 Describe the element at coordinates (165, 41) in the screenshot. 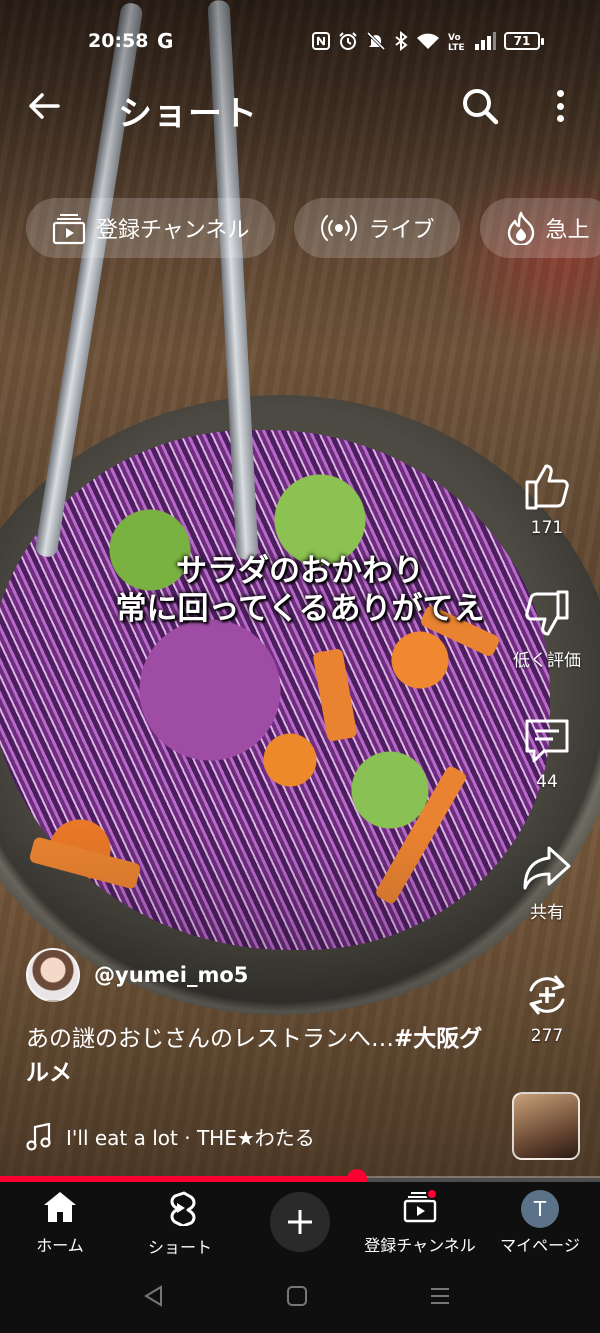

I see `google-icon: G` at that location.